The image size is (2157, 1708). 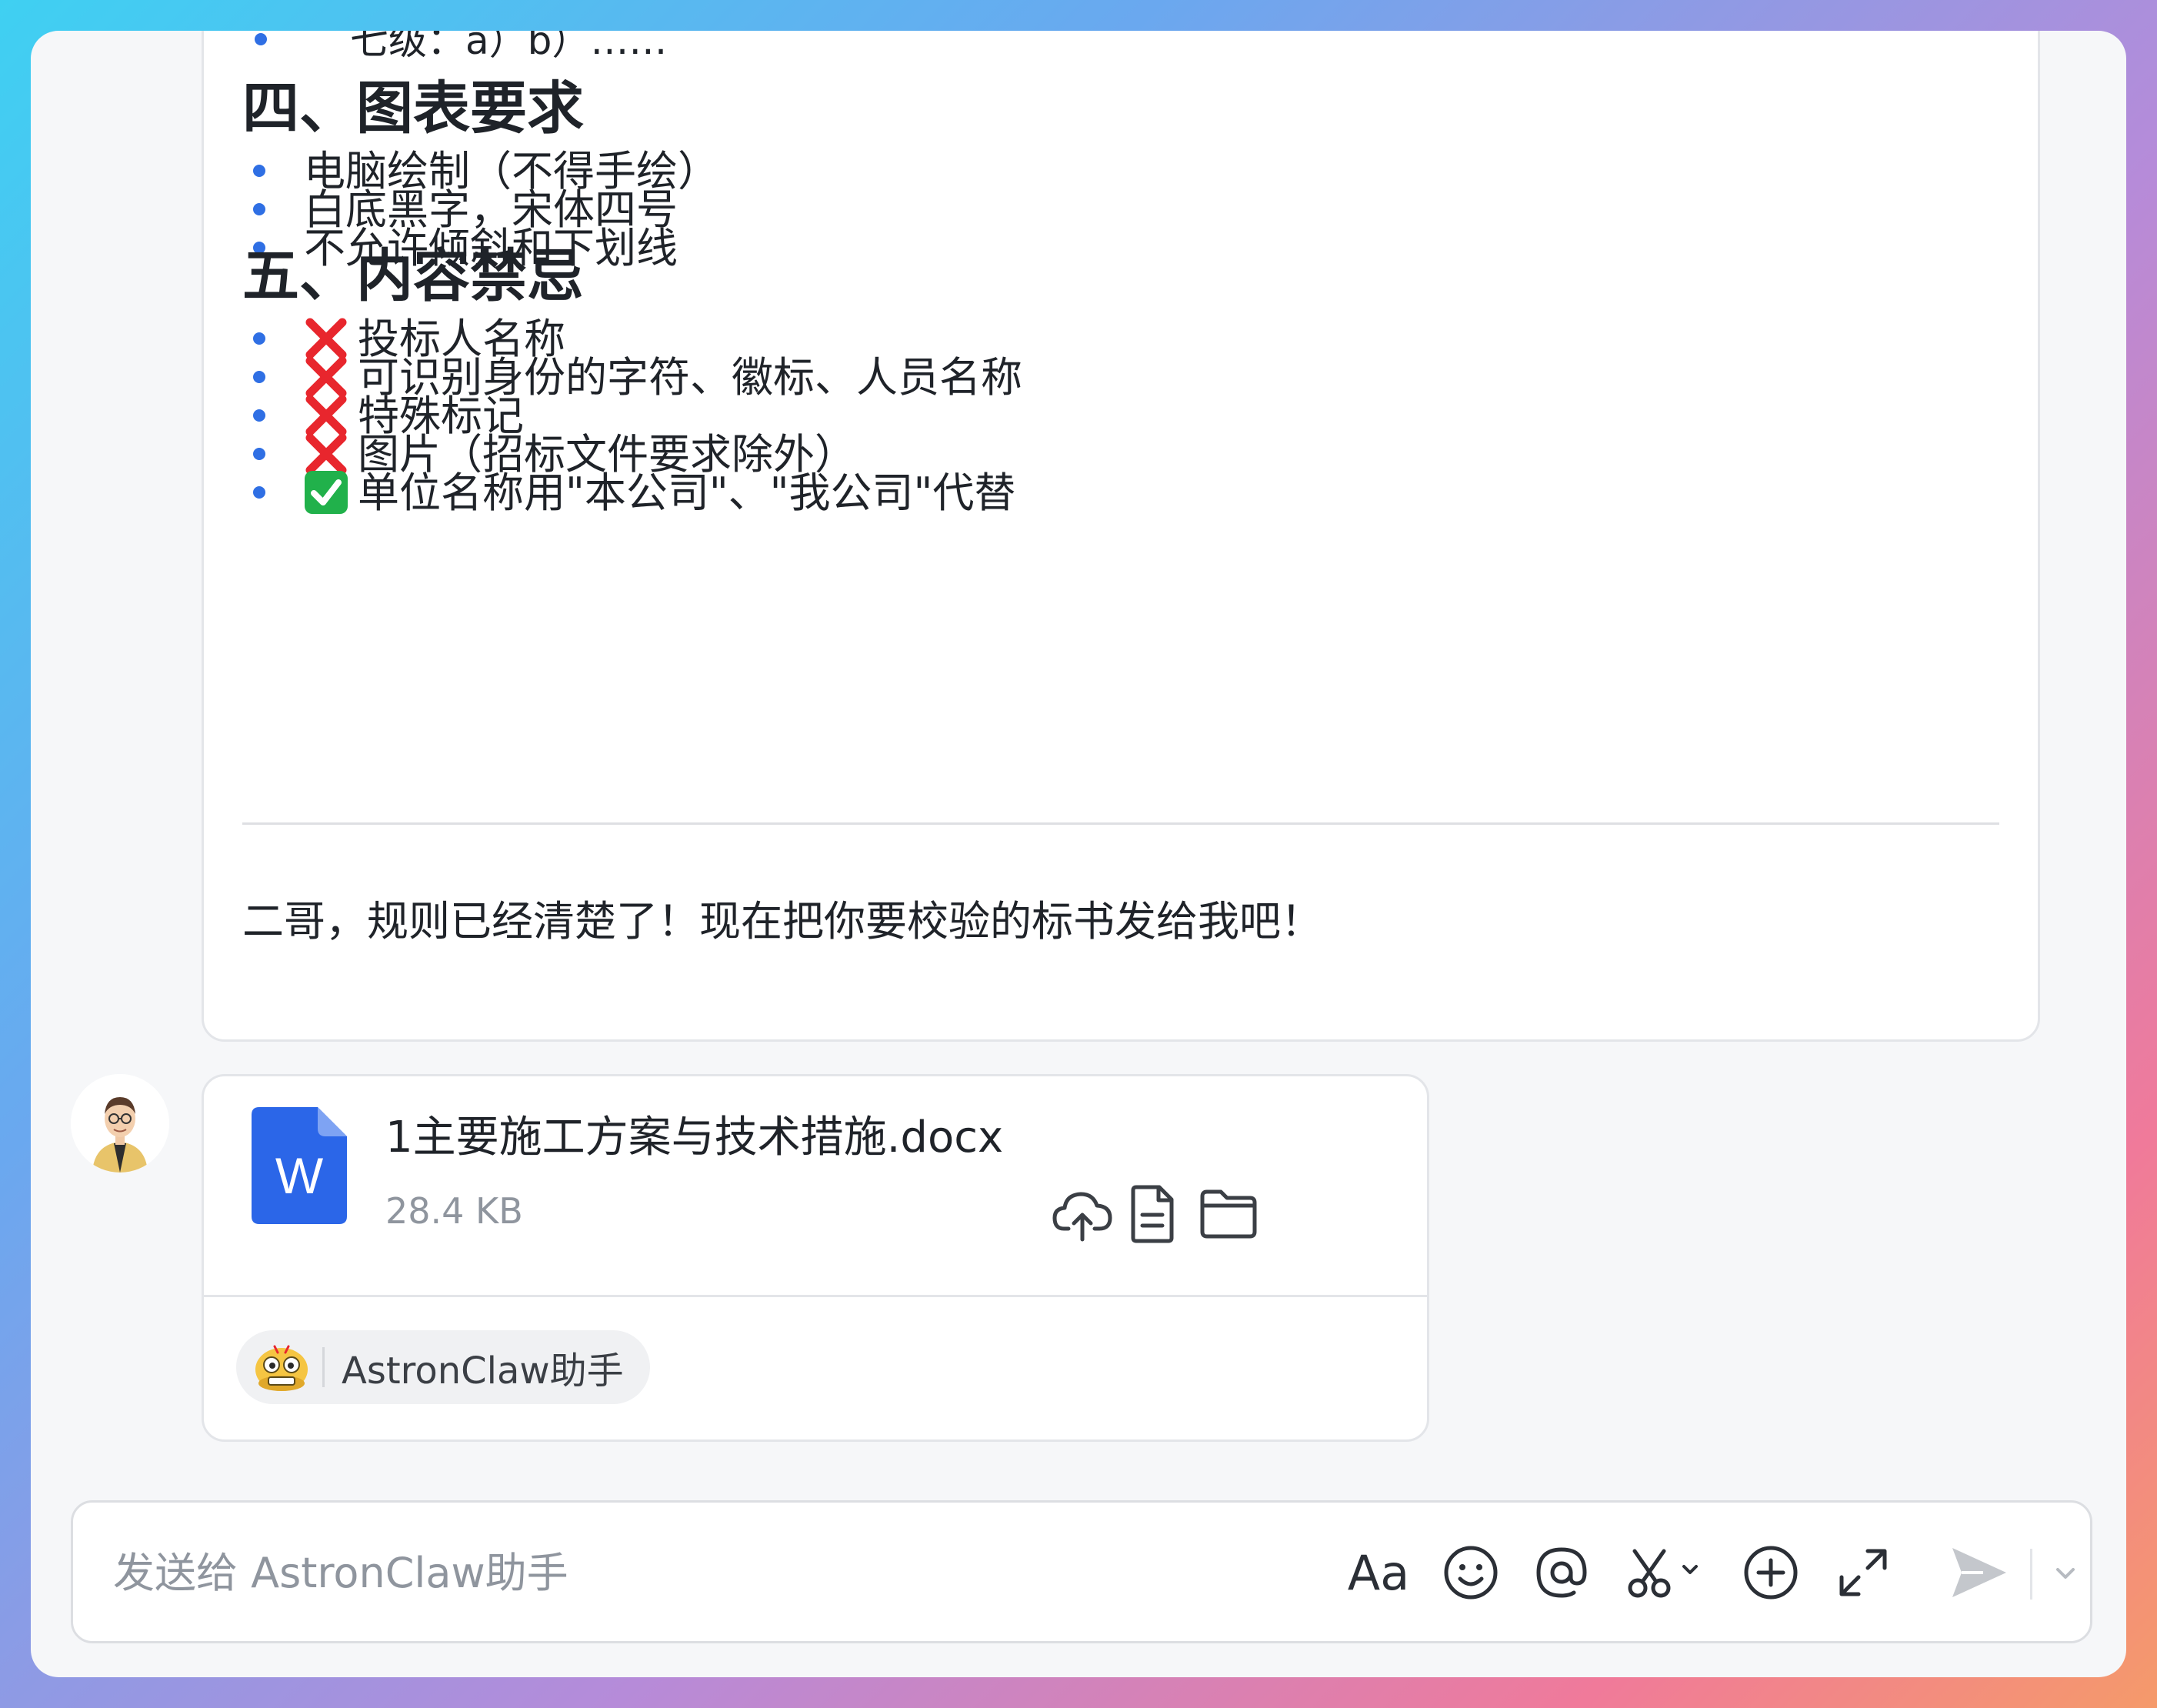 I want to click on send-icon, so click(x=1979, y=1573).